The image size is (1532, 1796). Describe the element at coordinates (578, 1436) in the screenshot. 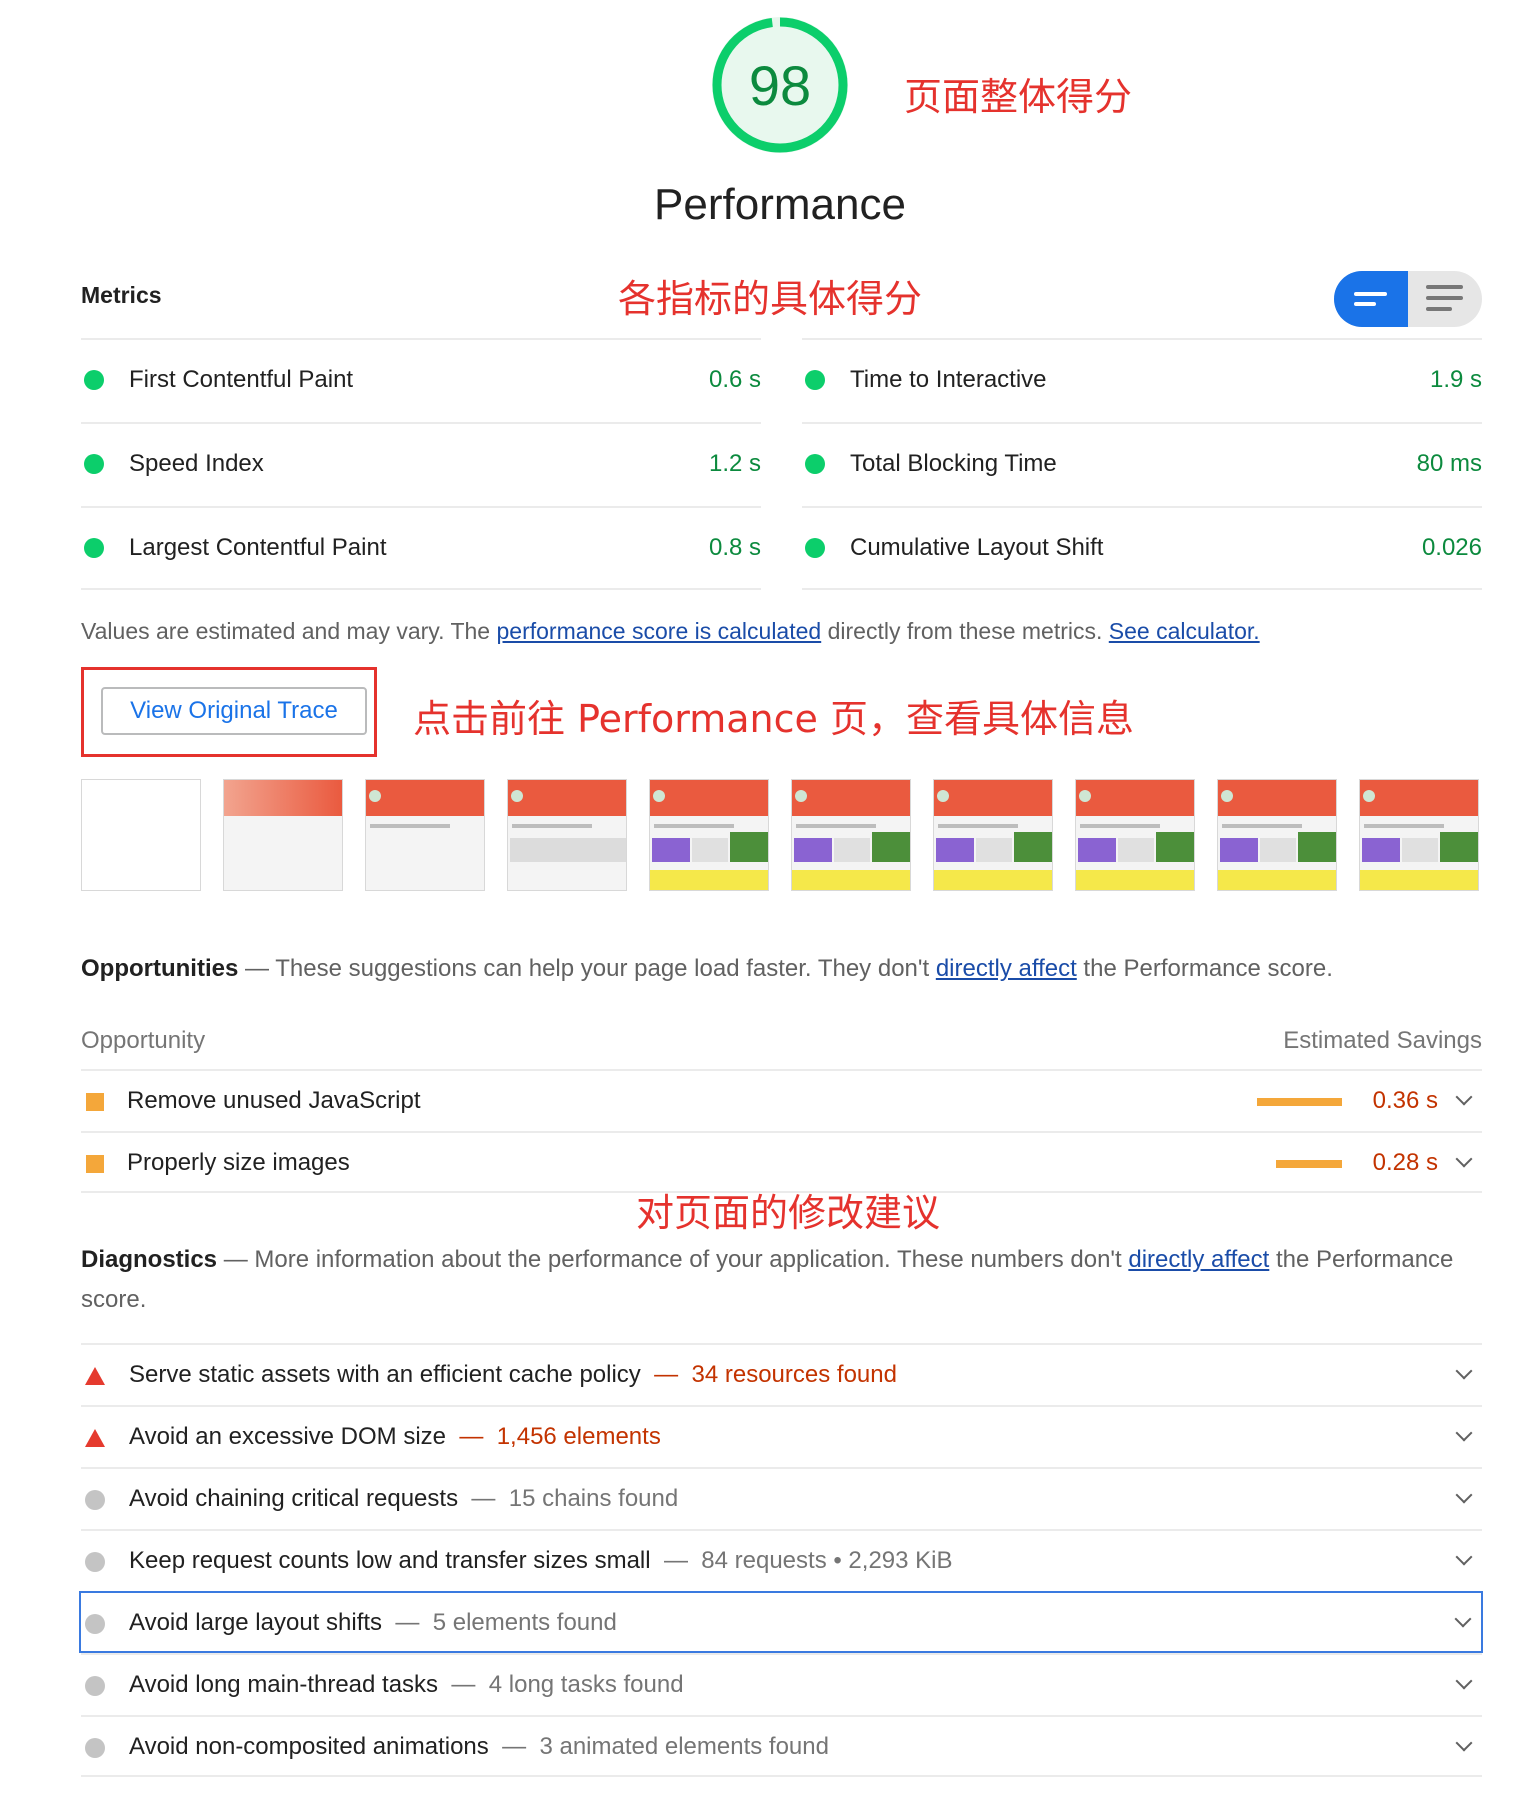

I see `diagnostic-detail: 1,456 elements` at that location.